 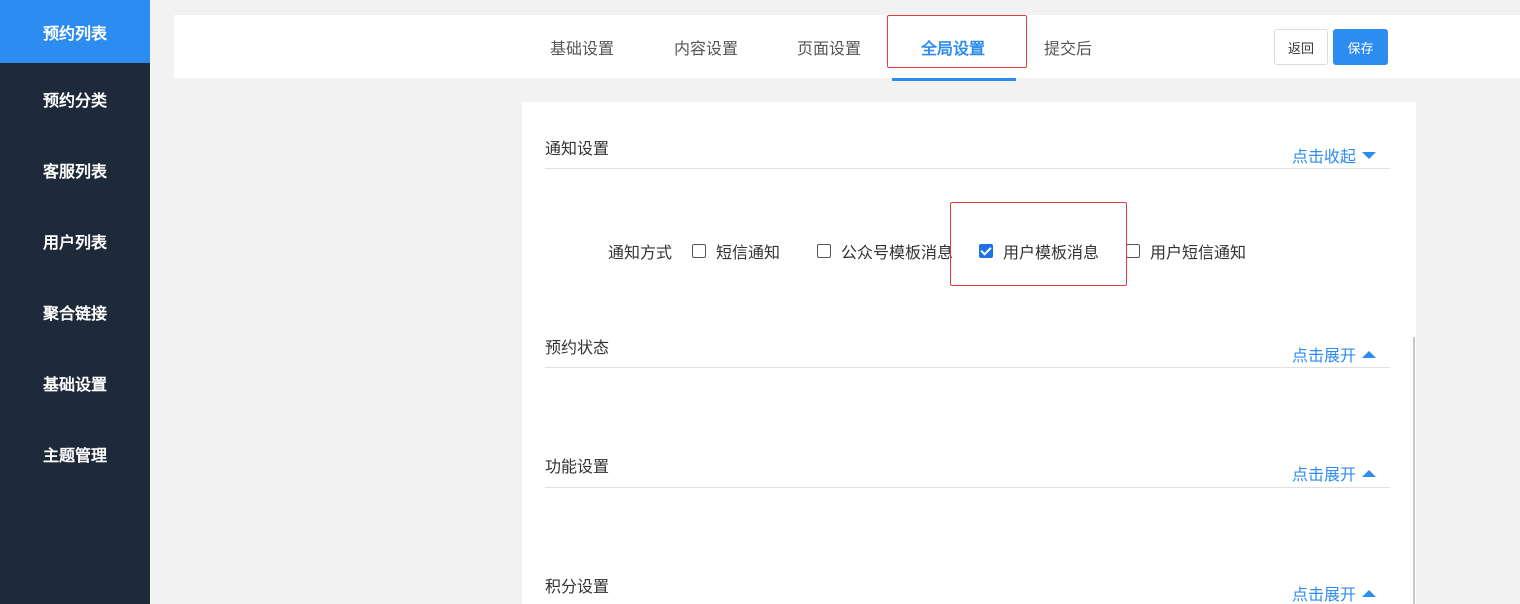 I want to click on section-toggle-points: 点击展开, so click(x=1334, y=592).